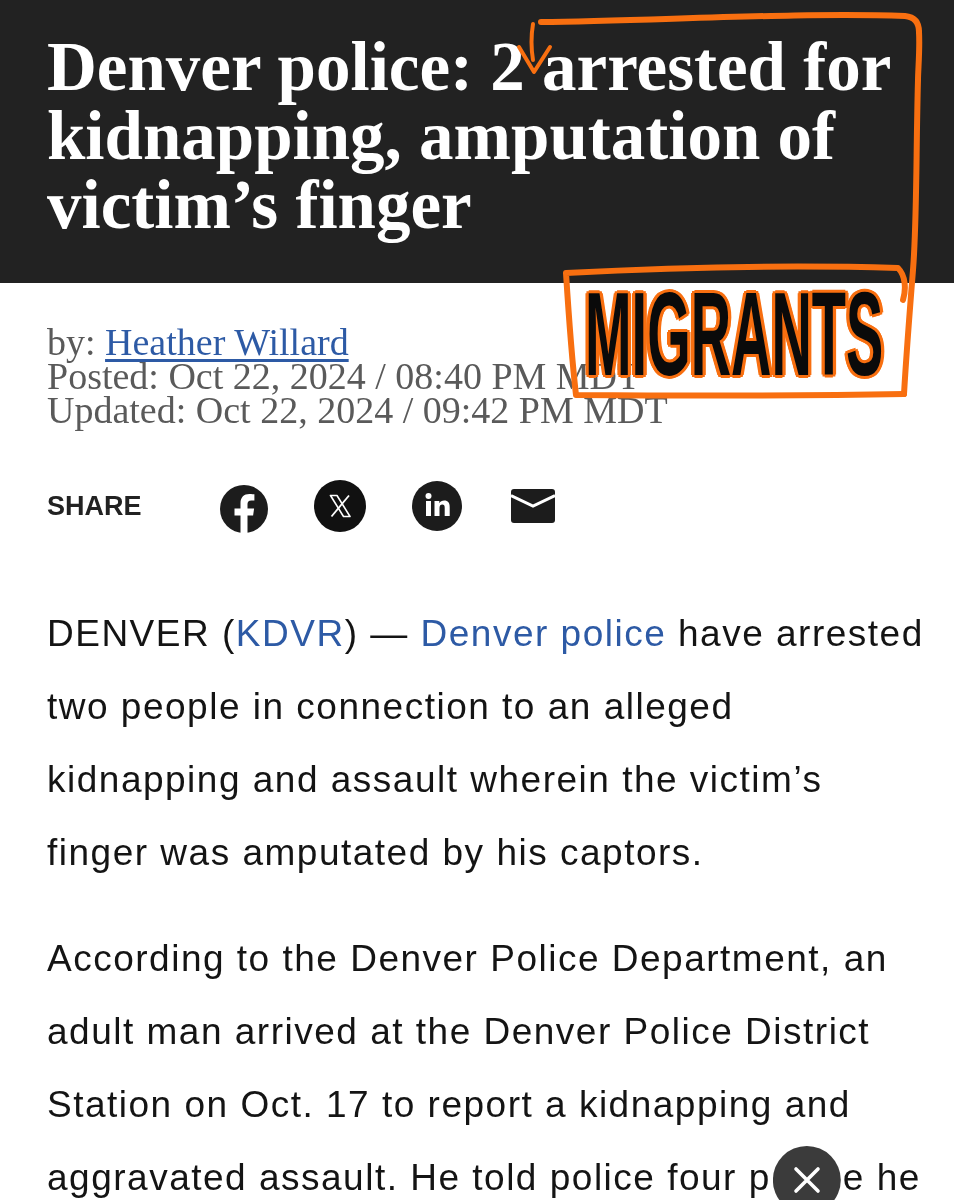 This screenshot has height=1200, width=954. I want to click on linkedin-icon, so click(436, 506).